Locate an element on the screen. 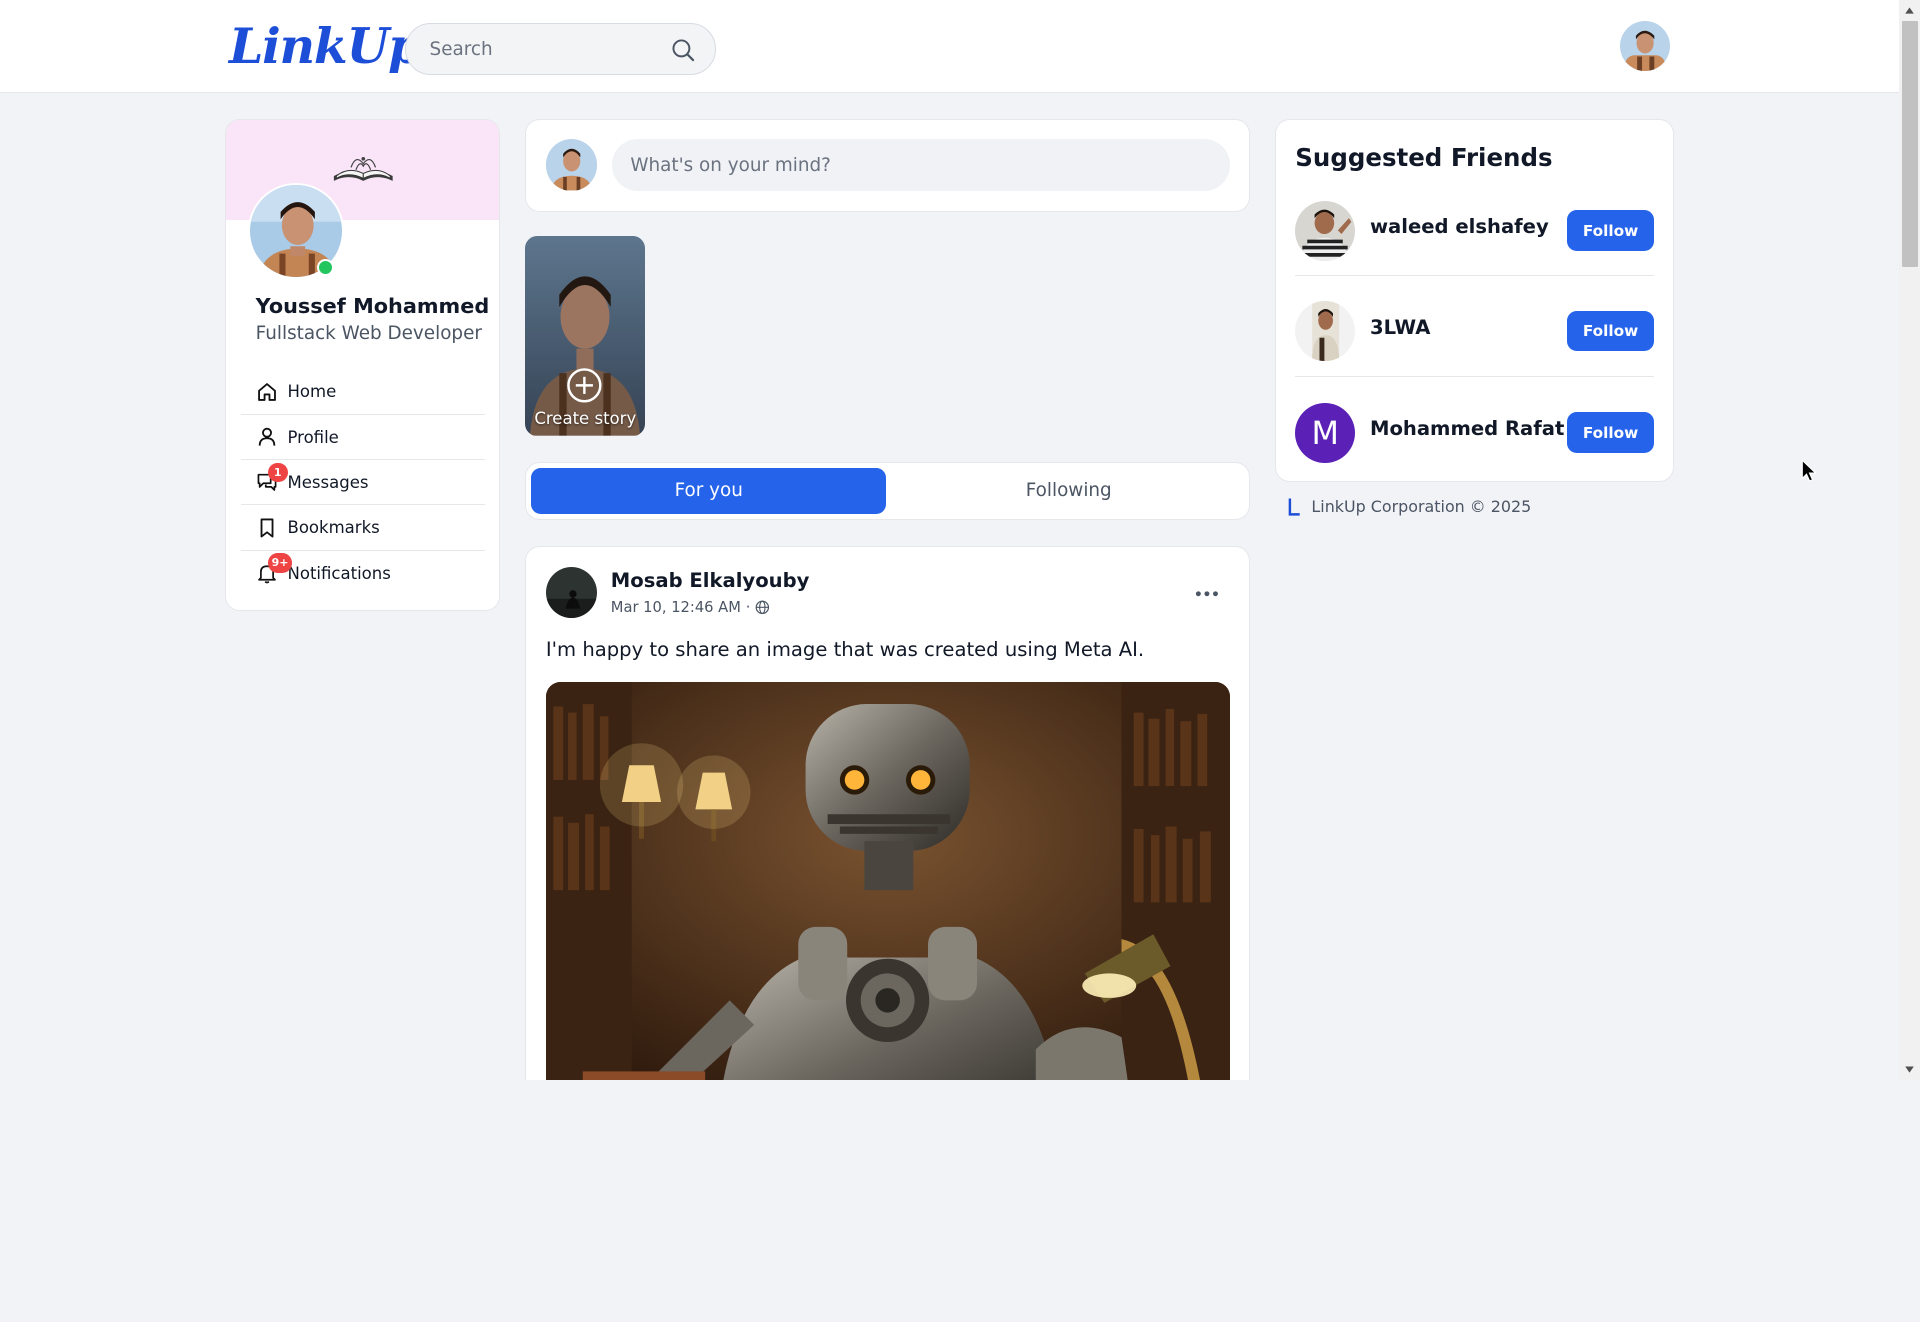 This screenshot has height=1322, width=1920. top-navbar: LinkUp is located at coordinates (950, 47).